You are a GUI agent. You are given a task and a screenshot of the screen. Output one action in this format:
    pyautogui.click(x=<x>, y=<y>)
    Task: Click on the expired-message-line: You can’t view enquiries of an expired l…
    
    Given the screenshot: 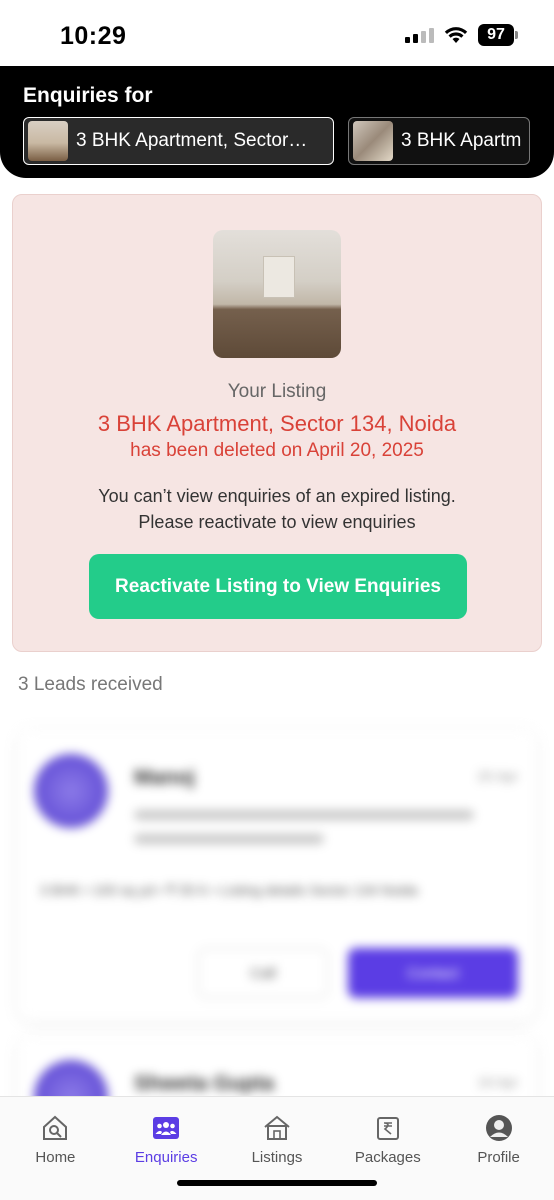 What is the action you would take?
    pyautogui.click(x=277, y=496)
    